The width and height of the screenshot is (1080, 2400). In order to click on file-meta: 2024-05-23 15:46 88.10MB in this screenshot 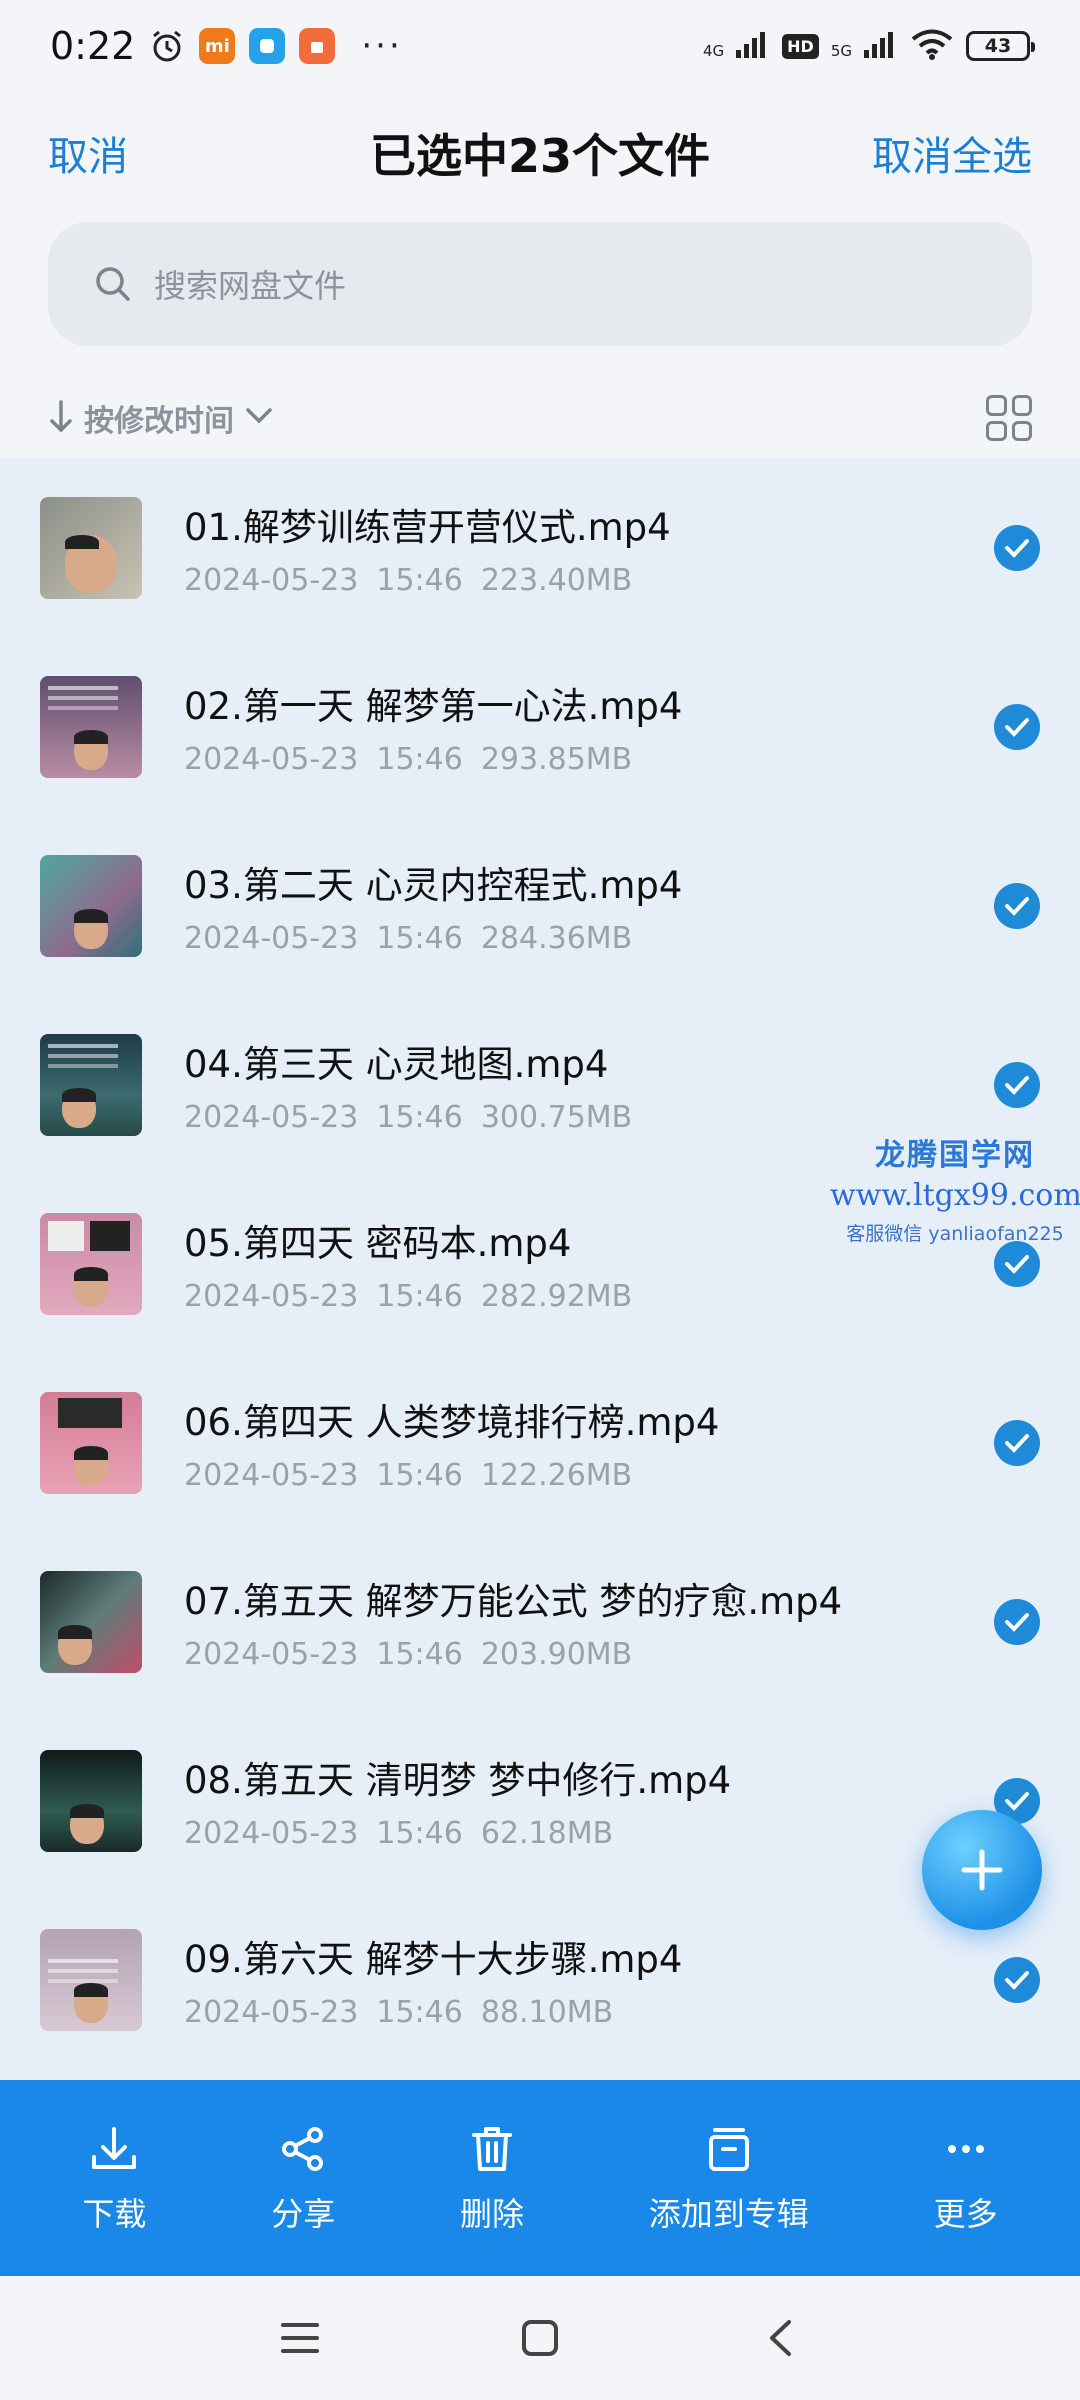, I will do `click(589, 2012)`.